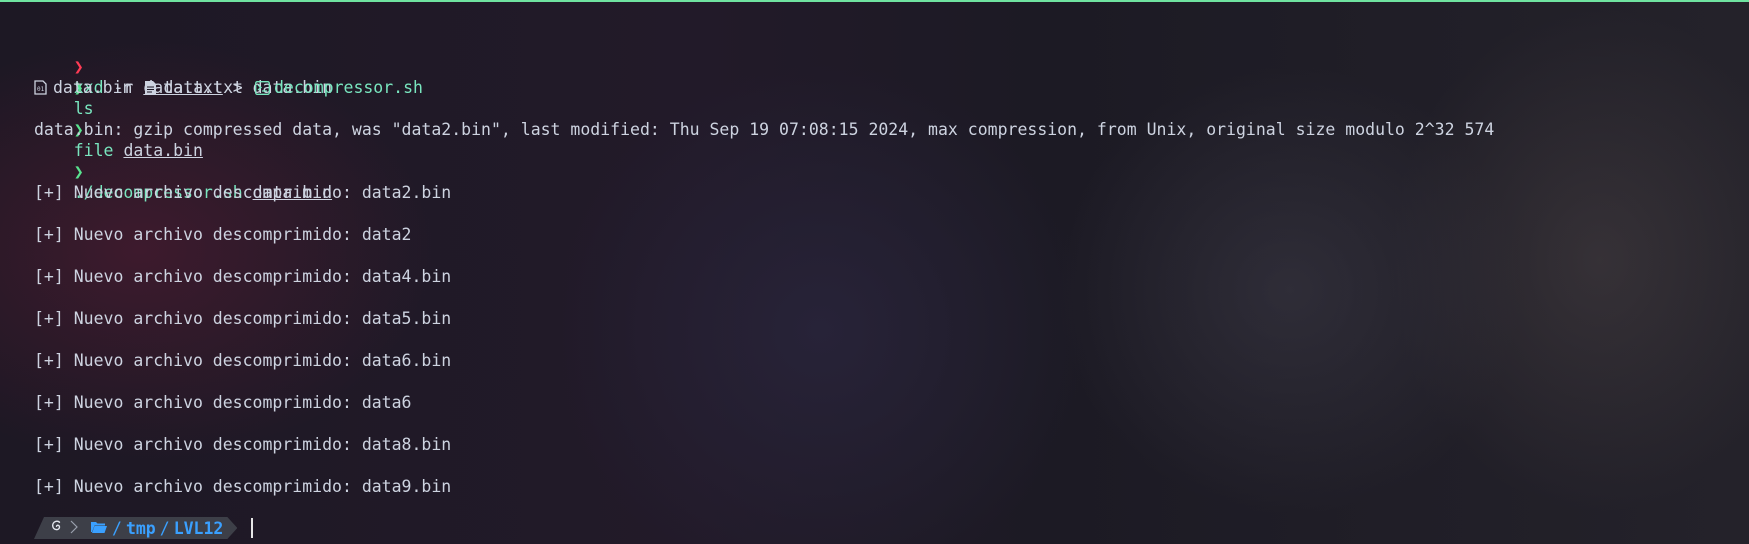  Describe the element at coordinates (151, 89) in the screenshot. I see `text-file-icon` at that location.